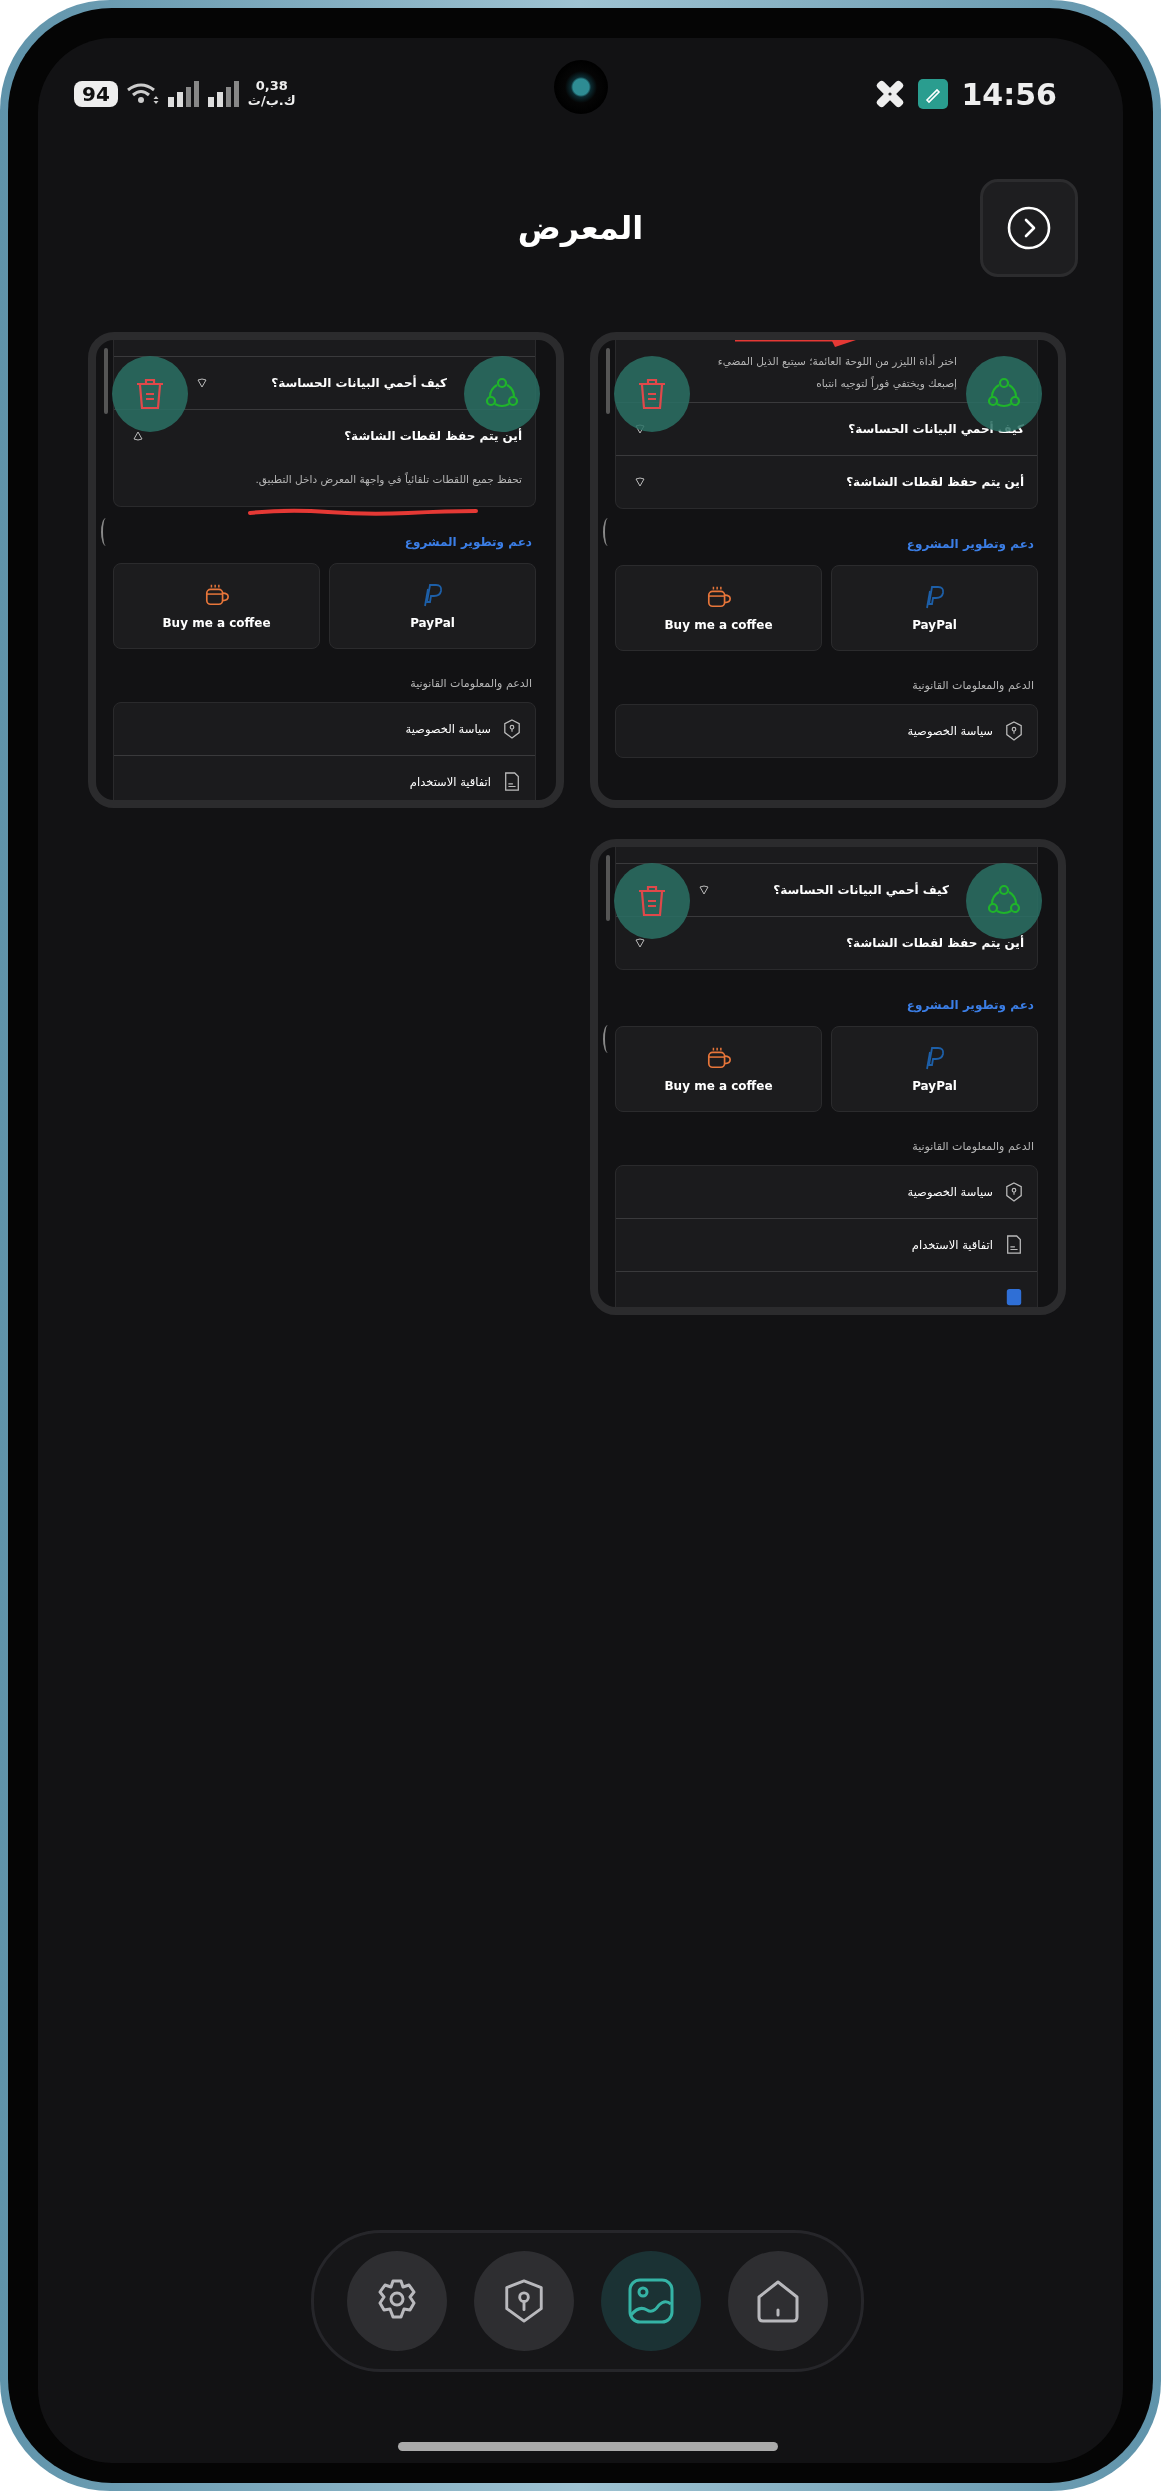 This screenshot has width=1161, height=2491. What do you see at coordinates (1014, 1297) in the screenshot?
I see `square-icon` at bounding box center [1014, 1297].